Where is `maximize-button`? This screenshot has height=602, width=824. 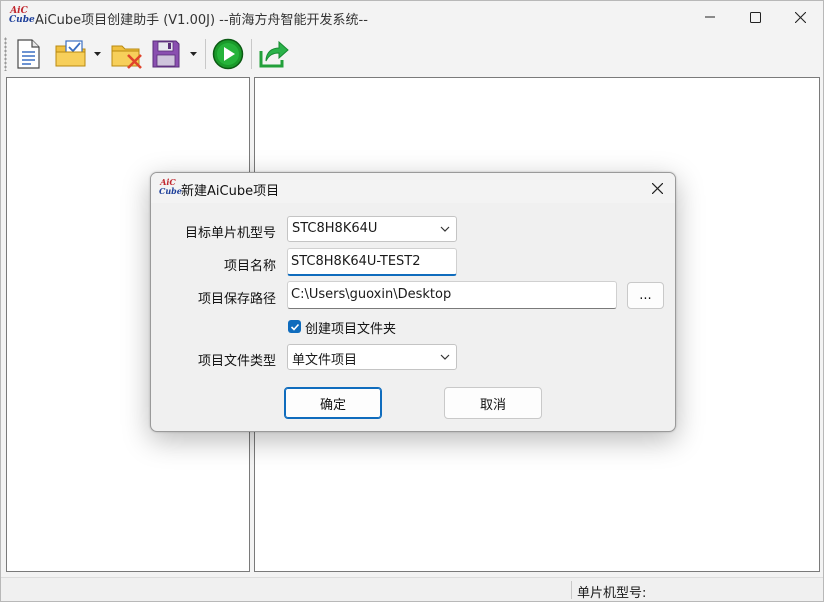 maximize-button is located at coordinates (755, 17).